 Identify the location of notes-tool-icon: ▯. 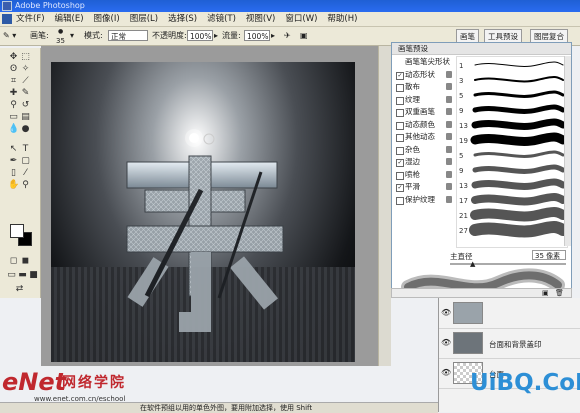
(13, 173).